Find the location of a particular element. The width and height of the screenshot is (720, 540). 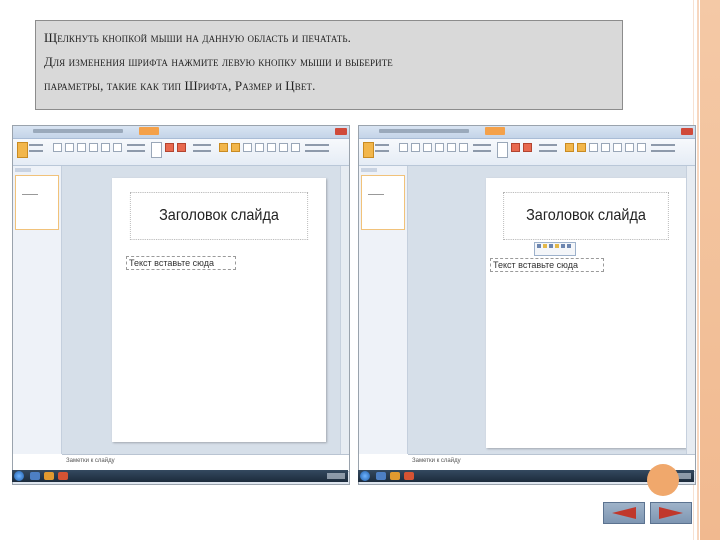

decorative-circle is located at coordinates (663, 480).